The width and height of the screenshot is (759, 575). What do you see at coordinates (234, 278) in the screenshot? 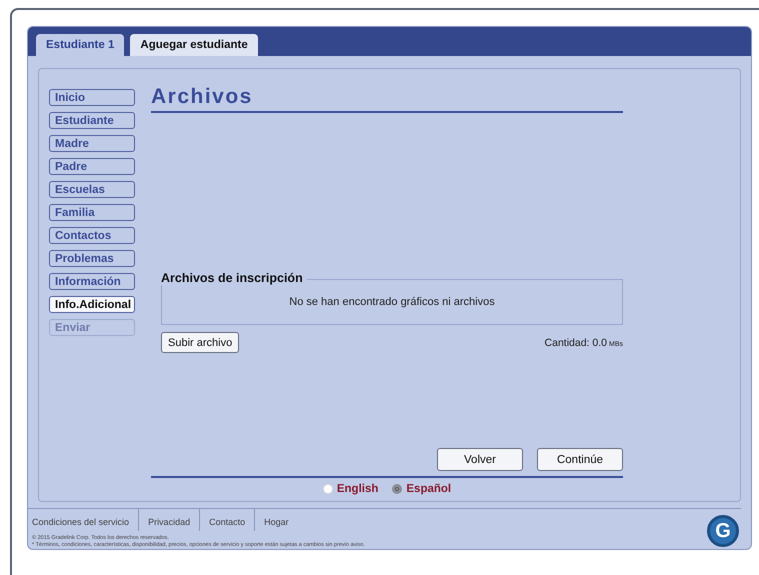
I see `group-legend: Archivos de inscripción` at bounding box center [234, 278].